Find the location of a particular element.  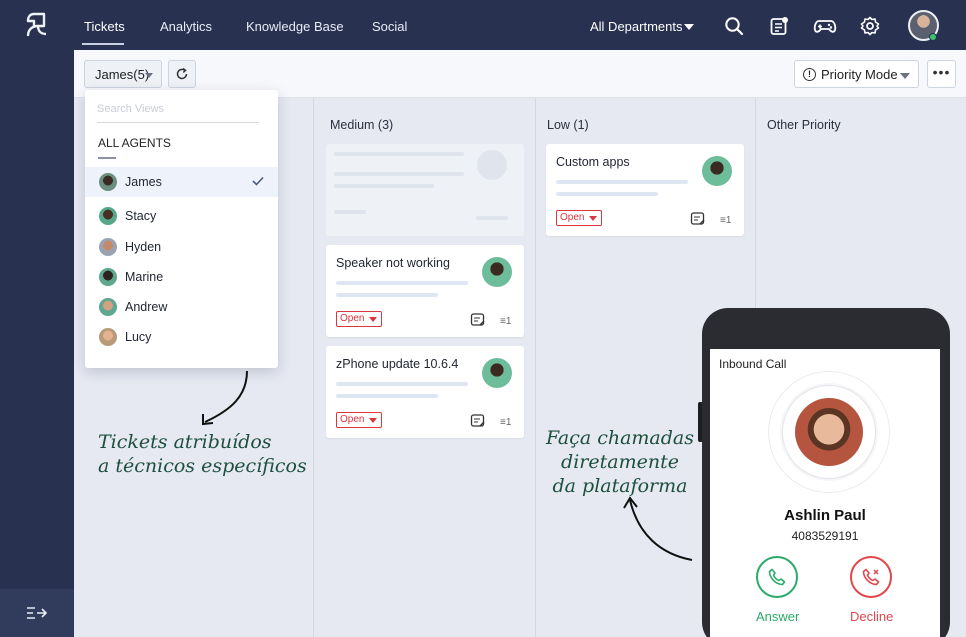

column-title-other: Other Priority is located at coordinates (804, 125).